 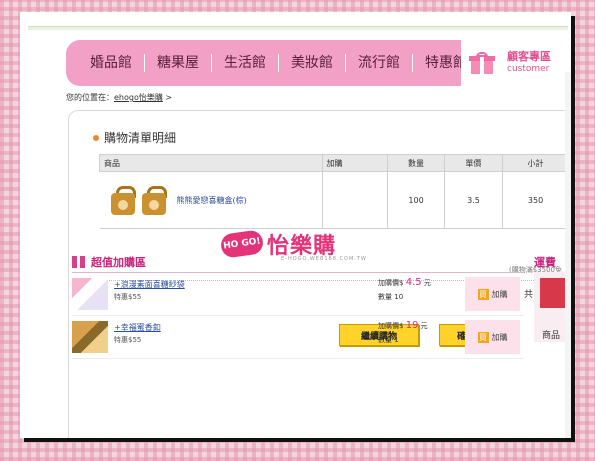 What do you see at coordinates (242, 244) in the screenshot?
I see `hogo-logo-badge: HO GO!` at bounding box center [242, 244].